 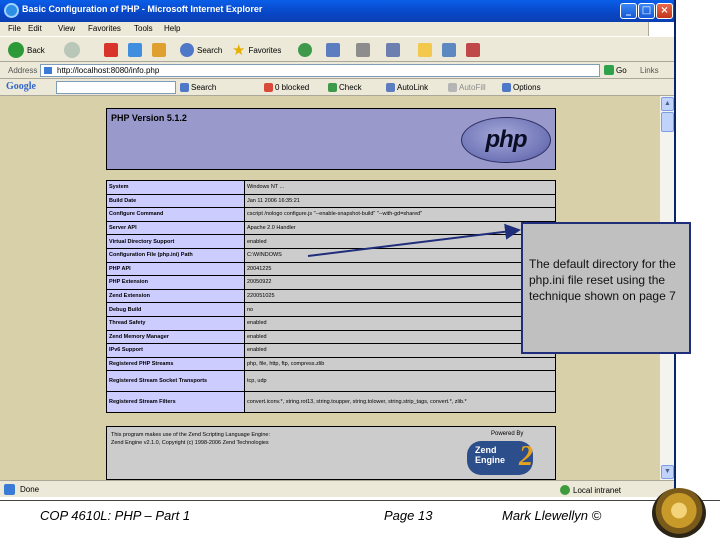 I want to click on autolink-button: AutoLink, so click(x=407, y=87).